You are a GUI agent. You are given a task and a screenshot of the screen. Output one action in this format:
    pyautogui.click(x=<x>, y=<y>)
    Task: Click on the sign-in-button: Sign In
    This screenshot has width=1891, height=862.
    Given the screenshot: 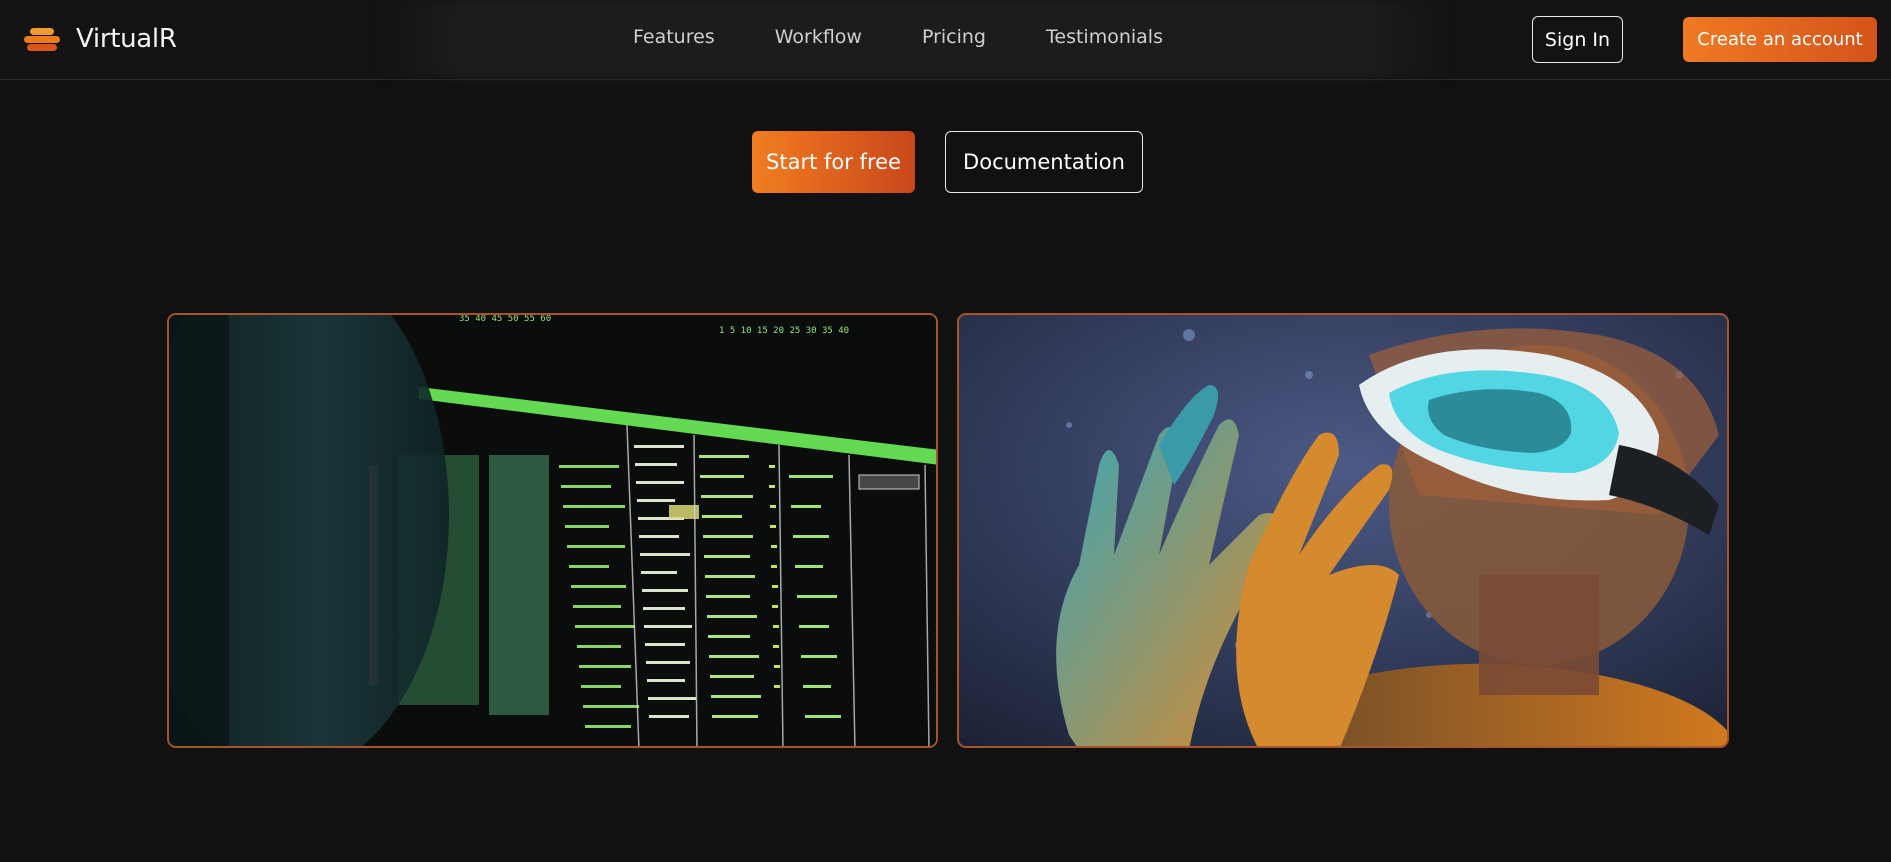 What is the action you would take?
    pyautogui.click(x=1577, y=39)
    